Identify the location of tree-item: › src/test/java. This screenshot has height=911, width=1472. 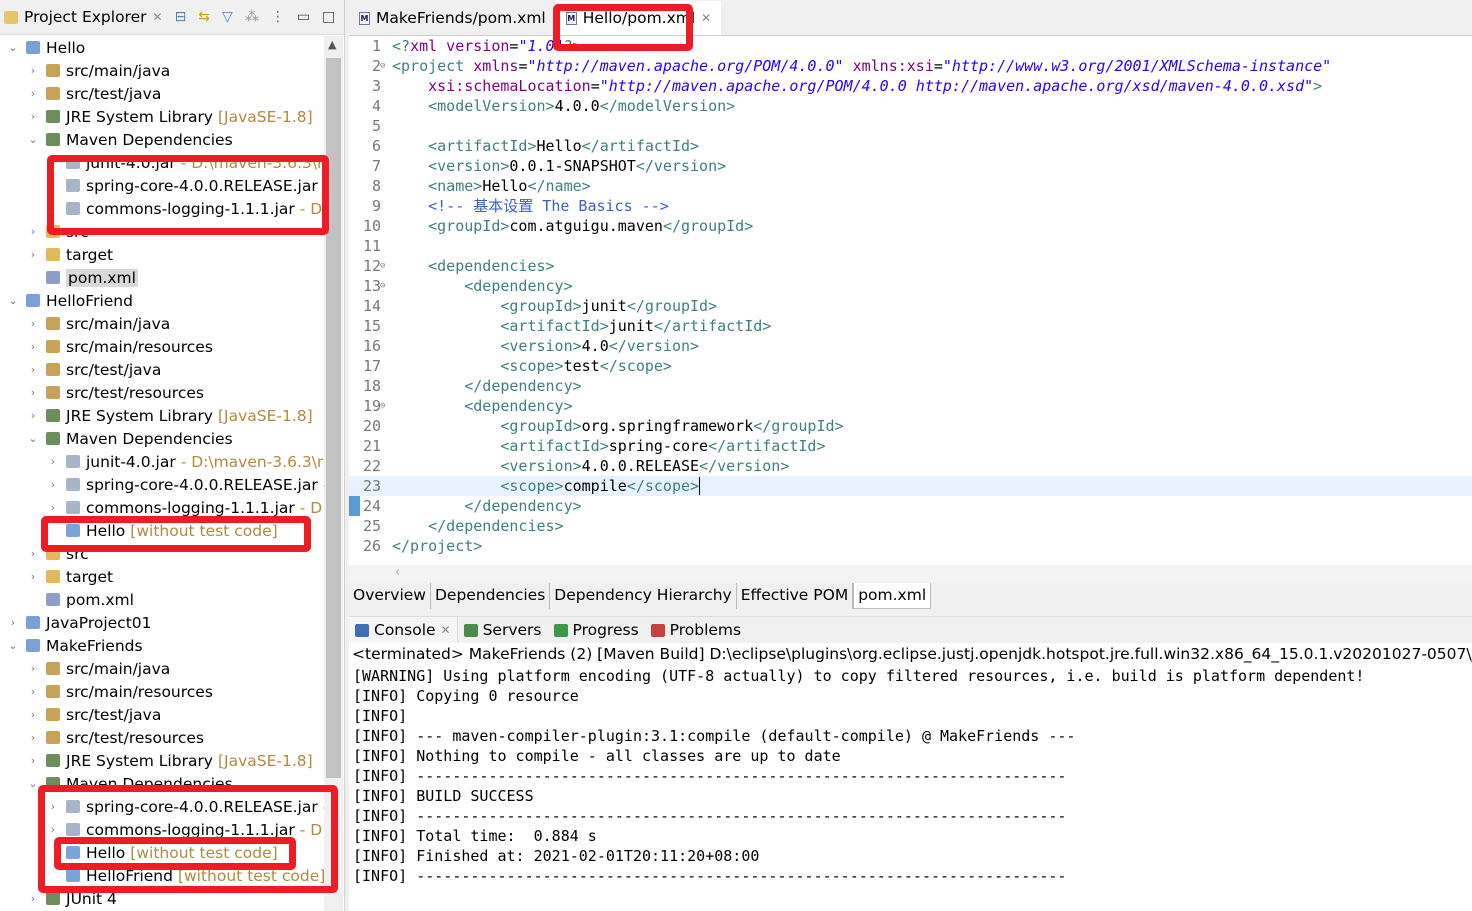
(94, 93).